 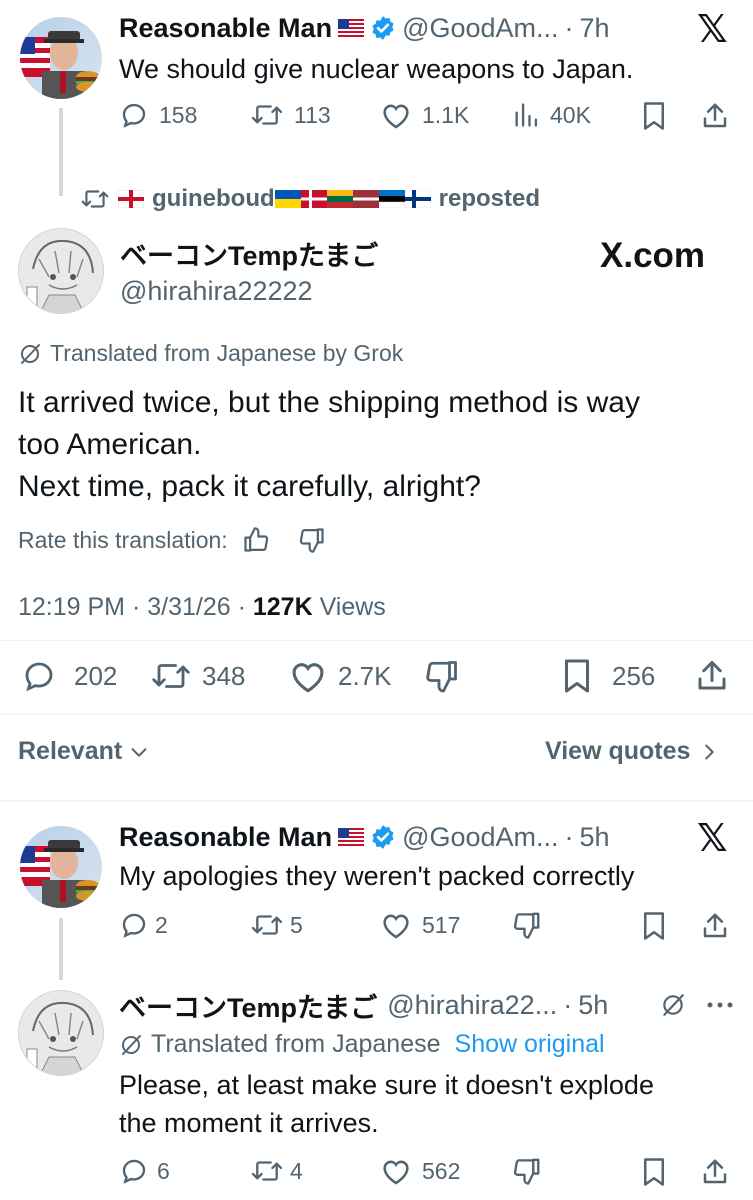 What do you see at coordinates (249, 1123) in the screenshot?
I see `reply-text-line: the moment it arrives.` at bounding box center [249, 1123].